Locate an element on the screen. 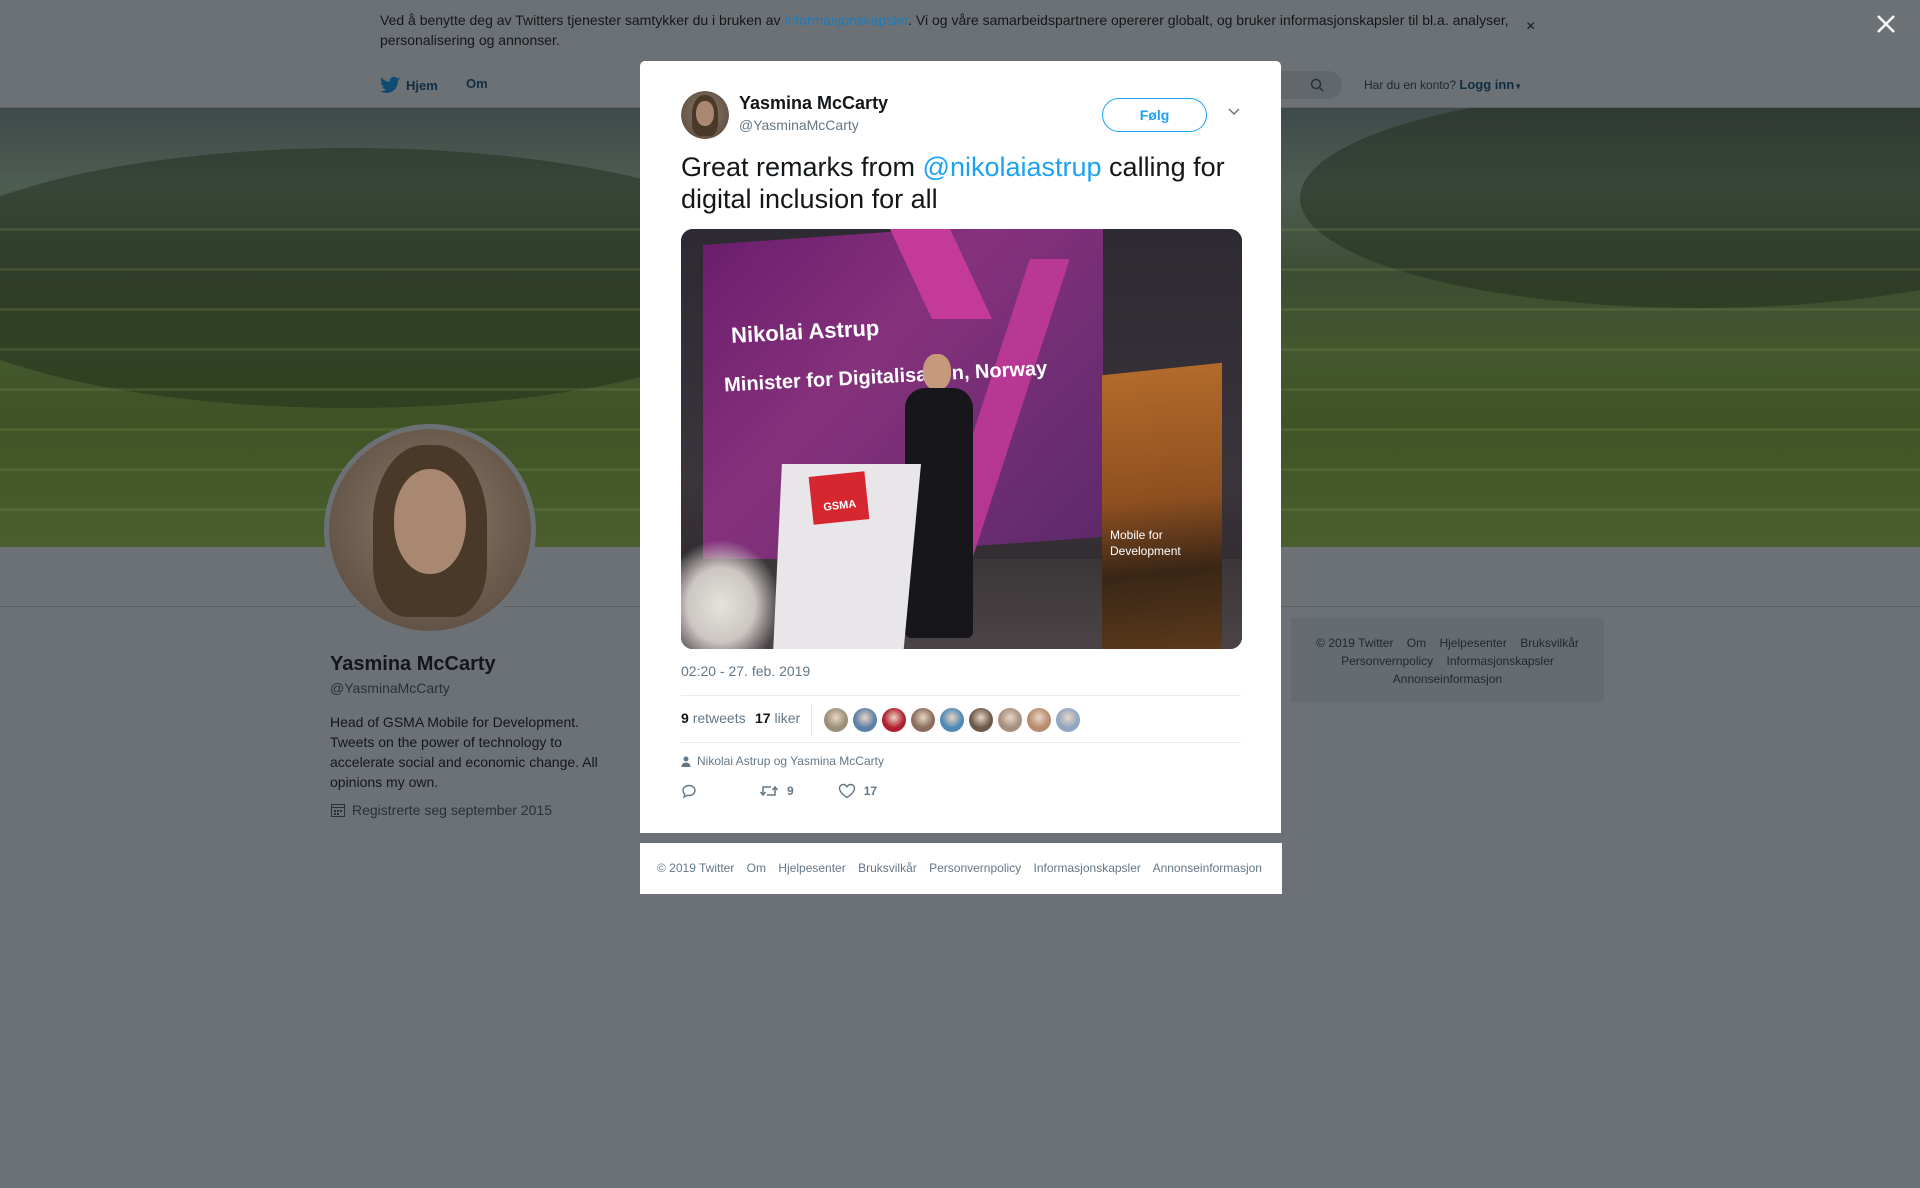 This screenshot has height=1188, width=1920. retweet-icon is located at coordinates (769, 791).